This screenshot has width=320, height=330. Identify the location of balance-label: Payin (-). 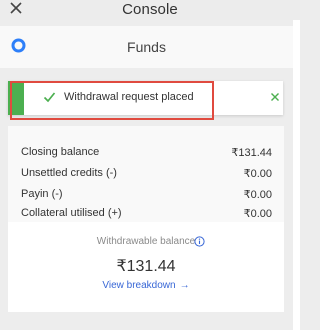
(42, 194).